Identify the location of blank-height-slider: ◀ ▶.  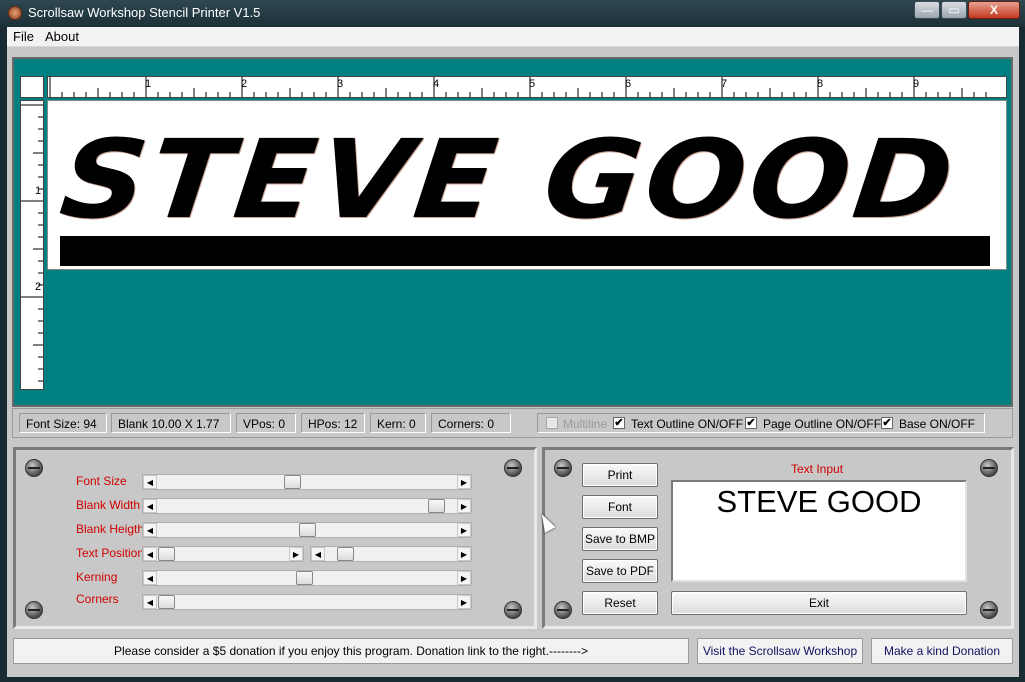
(307, 530).